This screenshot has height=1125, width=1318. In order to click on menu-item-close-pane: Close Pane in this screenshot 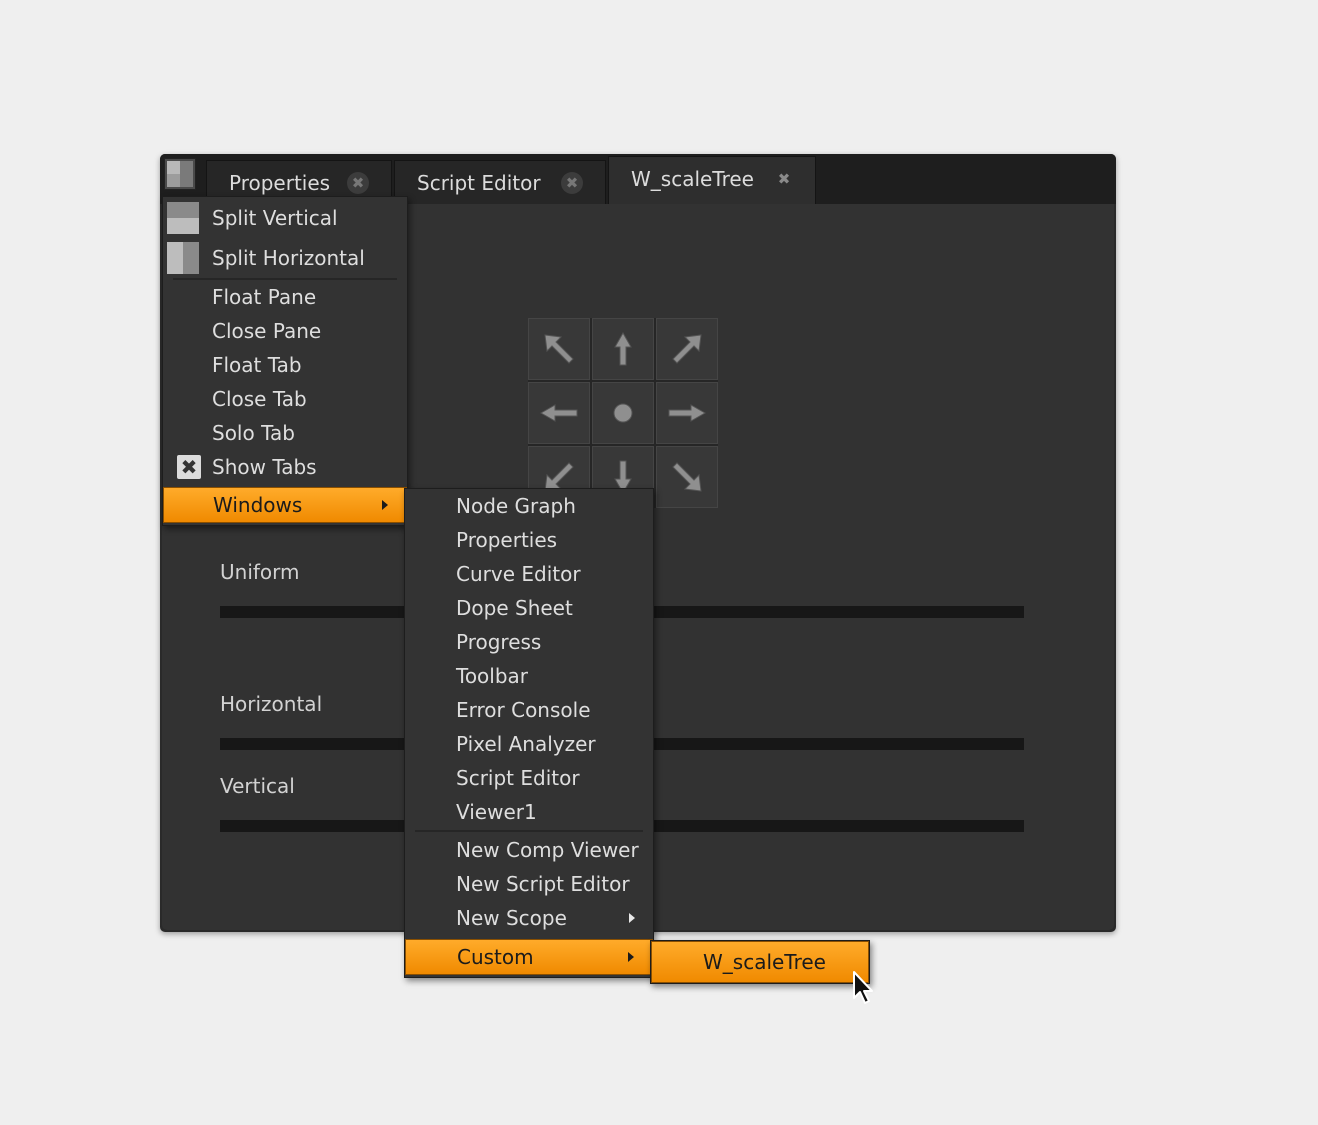, I will do `click(285, 331)`.